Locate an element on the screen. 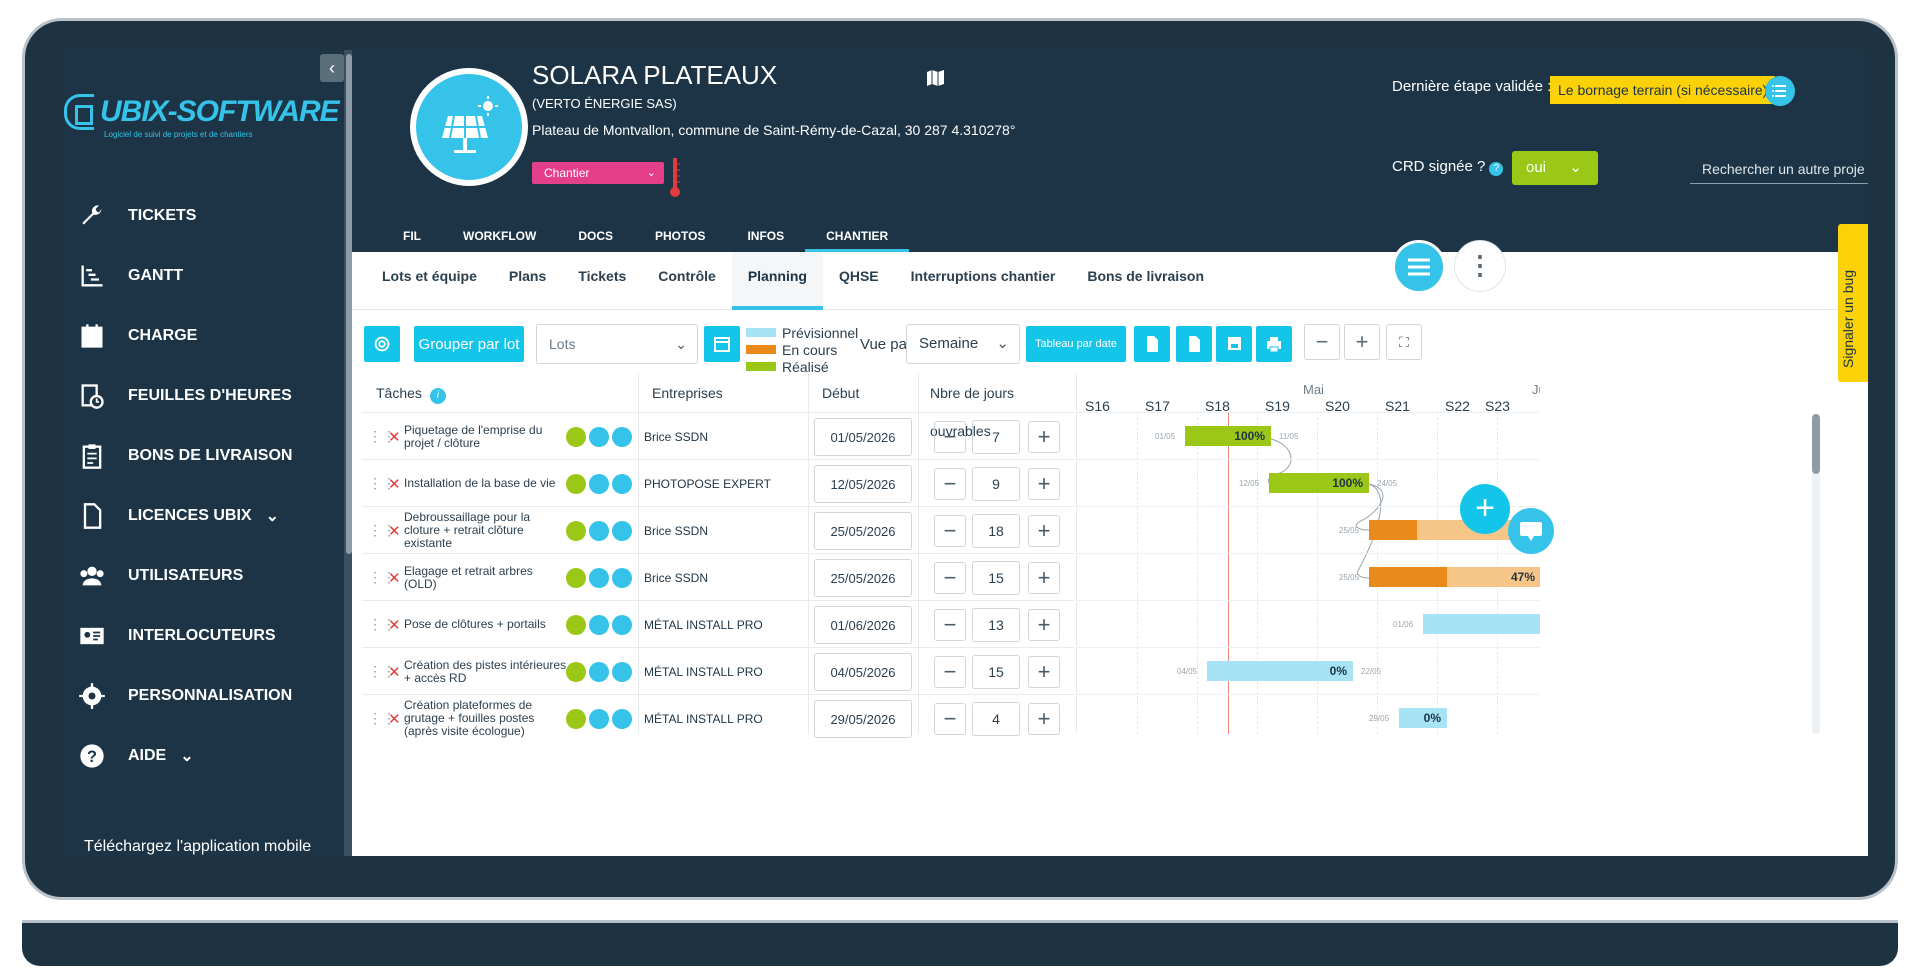 This screenshot has width=1920, height=973. subtab-bons-livraison: Bons de livraison is located at coordinates (1145, 281).